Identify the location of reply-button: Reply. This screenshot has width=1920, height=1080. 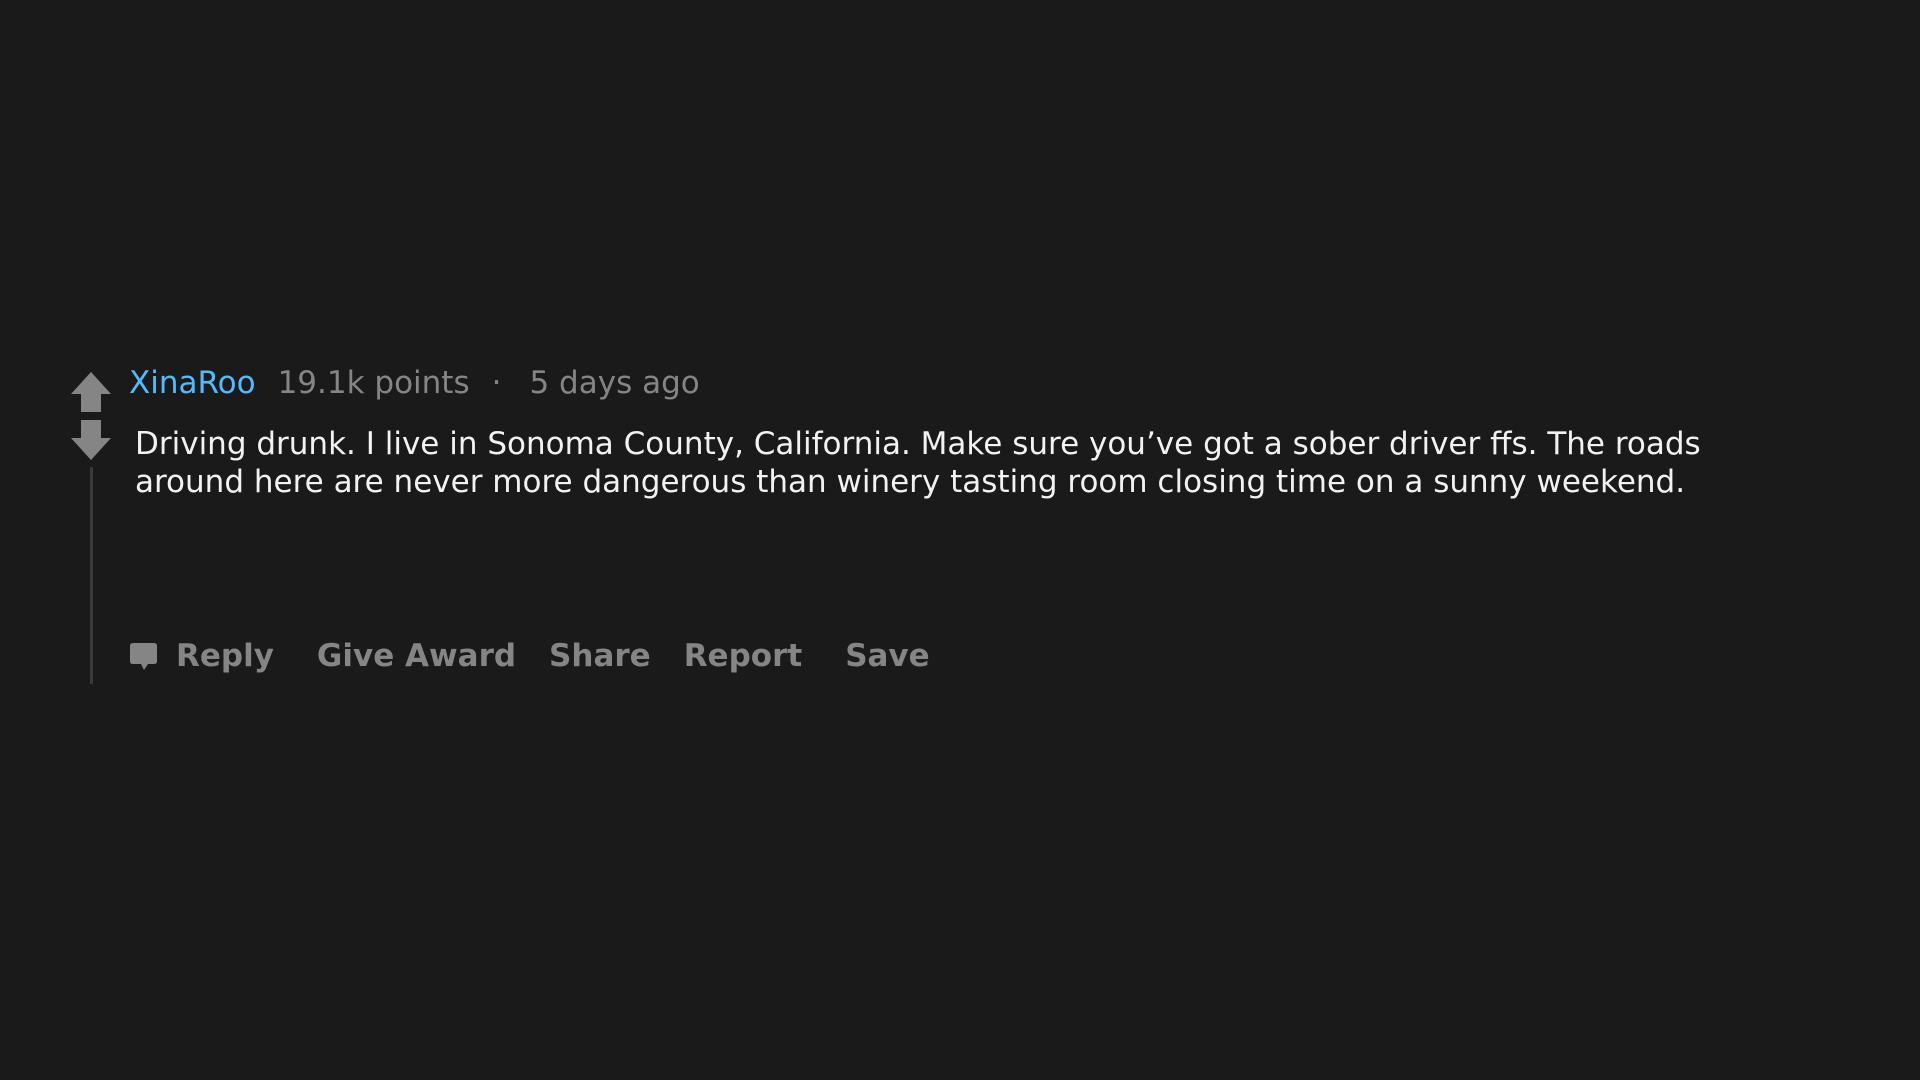
(201, 656).